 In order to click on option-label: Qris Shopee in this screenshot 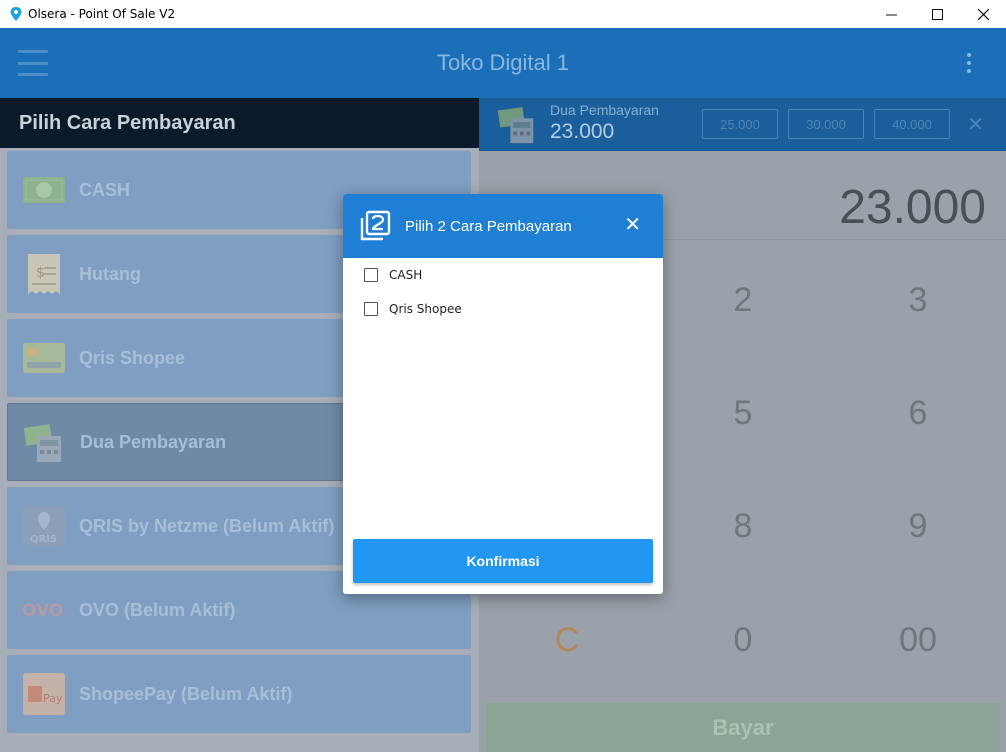, I will do `click(425, 309)`.